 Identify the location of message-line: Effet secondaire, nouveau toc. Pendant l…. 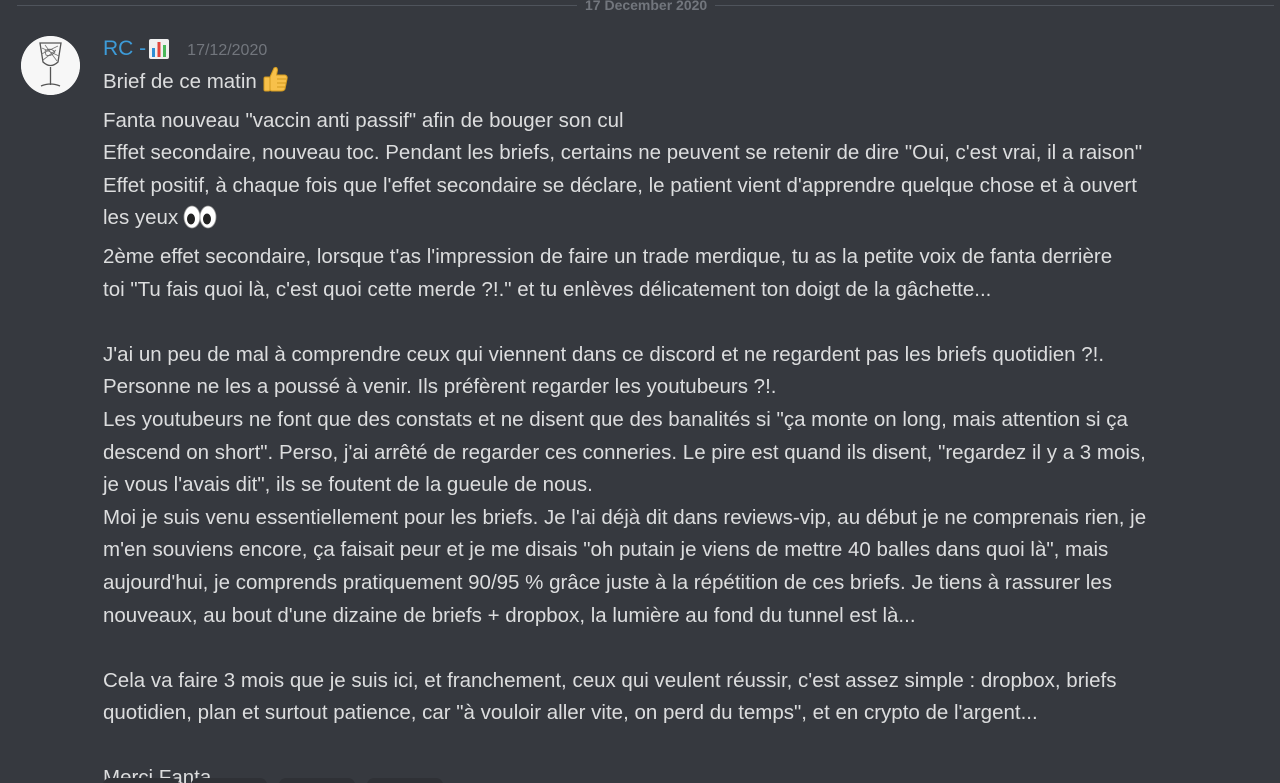
(623, 153).